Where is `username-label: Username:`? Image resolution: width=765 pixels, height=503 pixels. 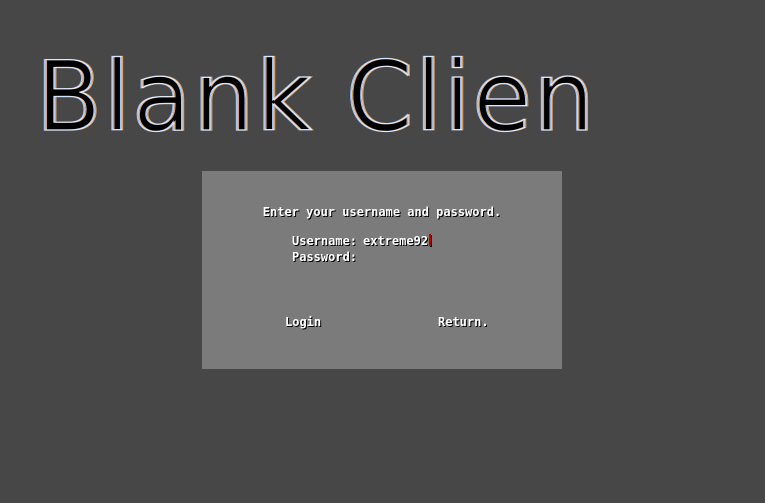 username-label: Username: is located at coordinates (325, 241).